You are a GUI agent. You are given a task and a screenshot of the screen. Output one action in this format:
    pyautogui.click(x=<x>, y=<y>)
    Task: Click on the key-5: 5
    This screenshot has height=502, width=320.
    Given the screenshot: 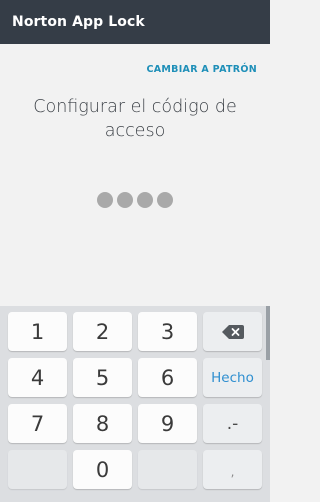 What is the action you would take?
    pyautogui.click(x=102, y=377)
    